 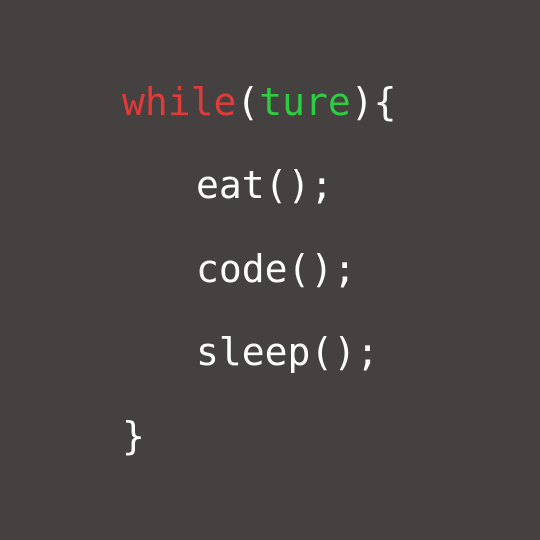 What do you see at coordinates (373, 102) in the screenshot?
I see `close-paren-open-brace: ){` at bounding box center [373, 102].